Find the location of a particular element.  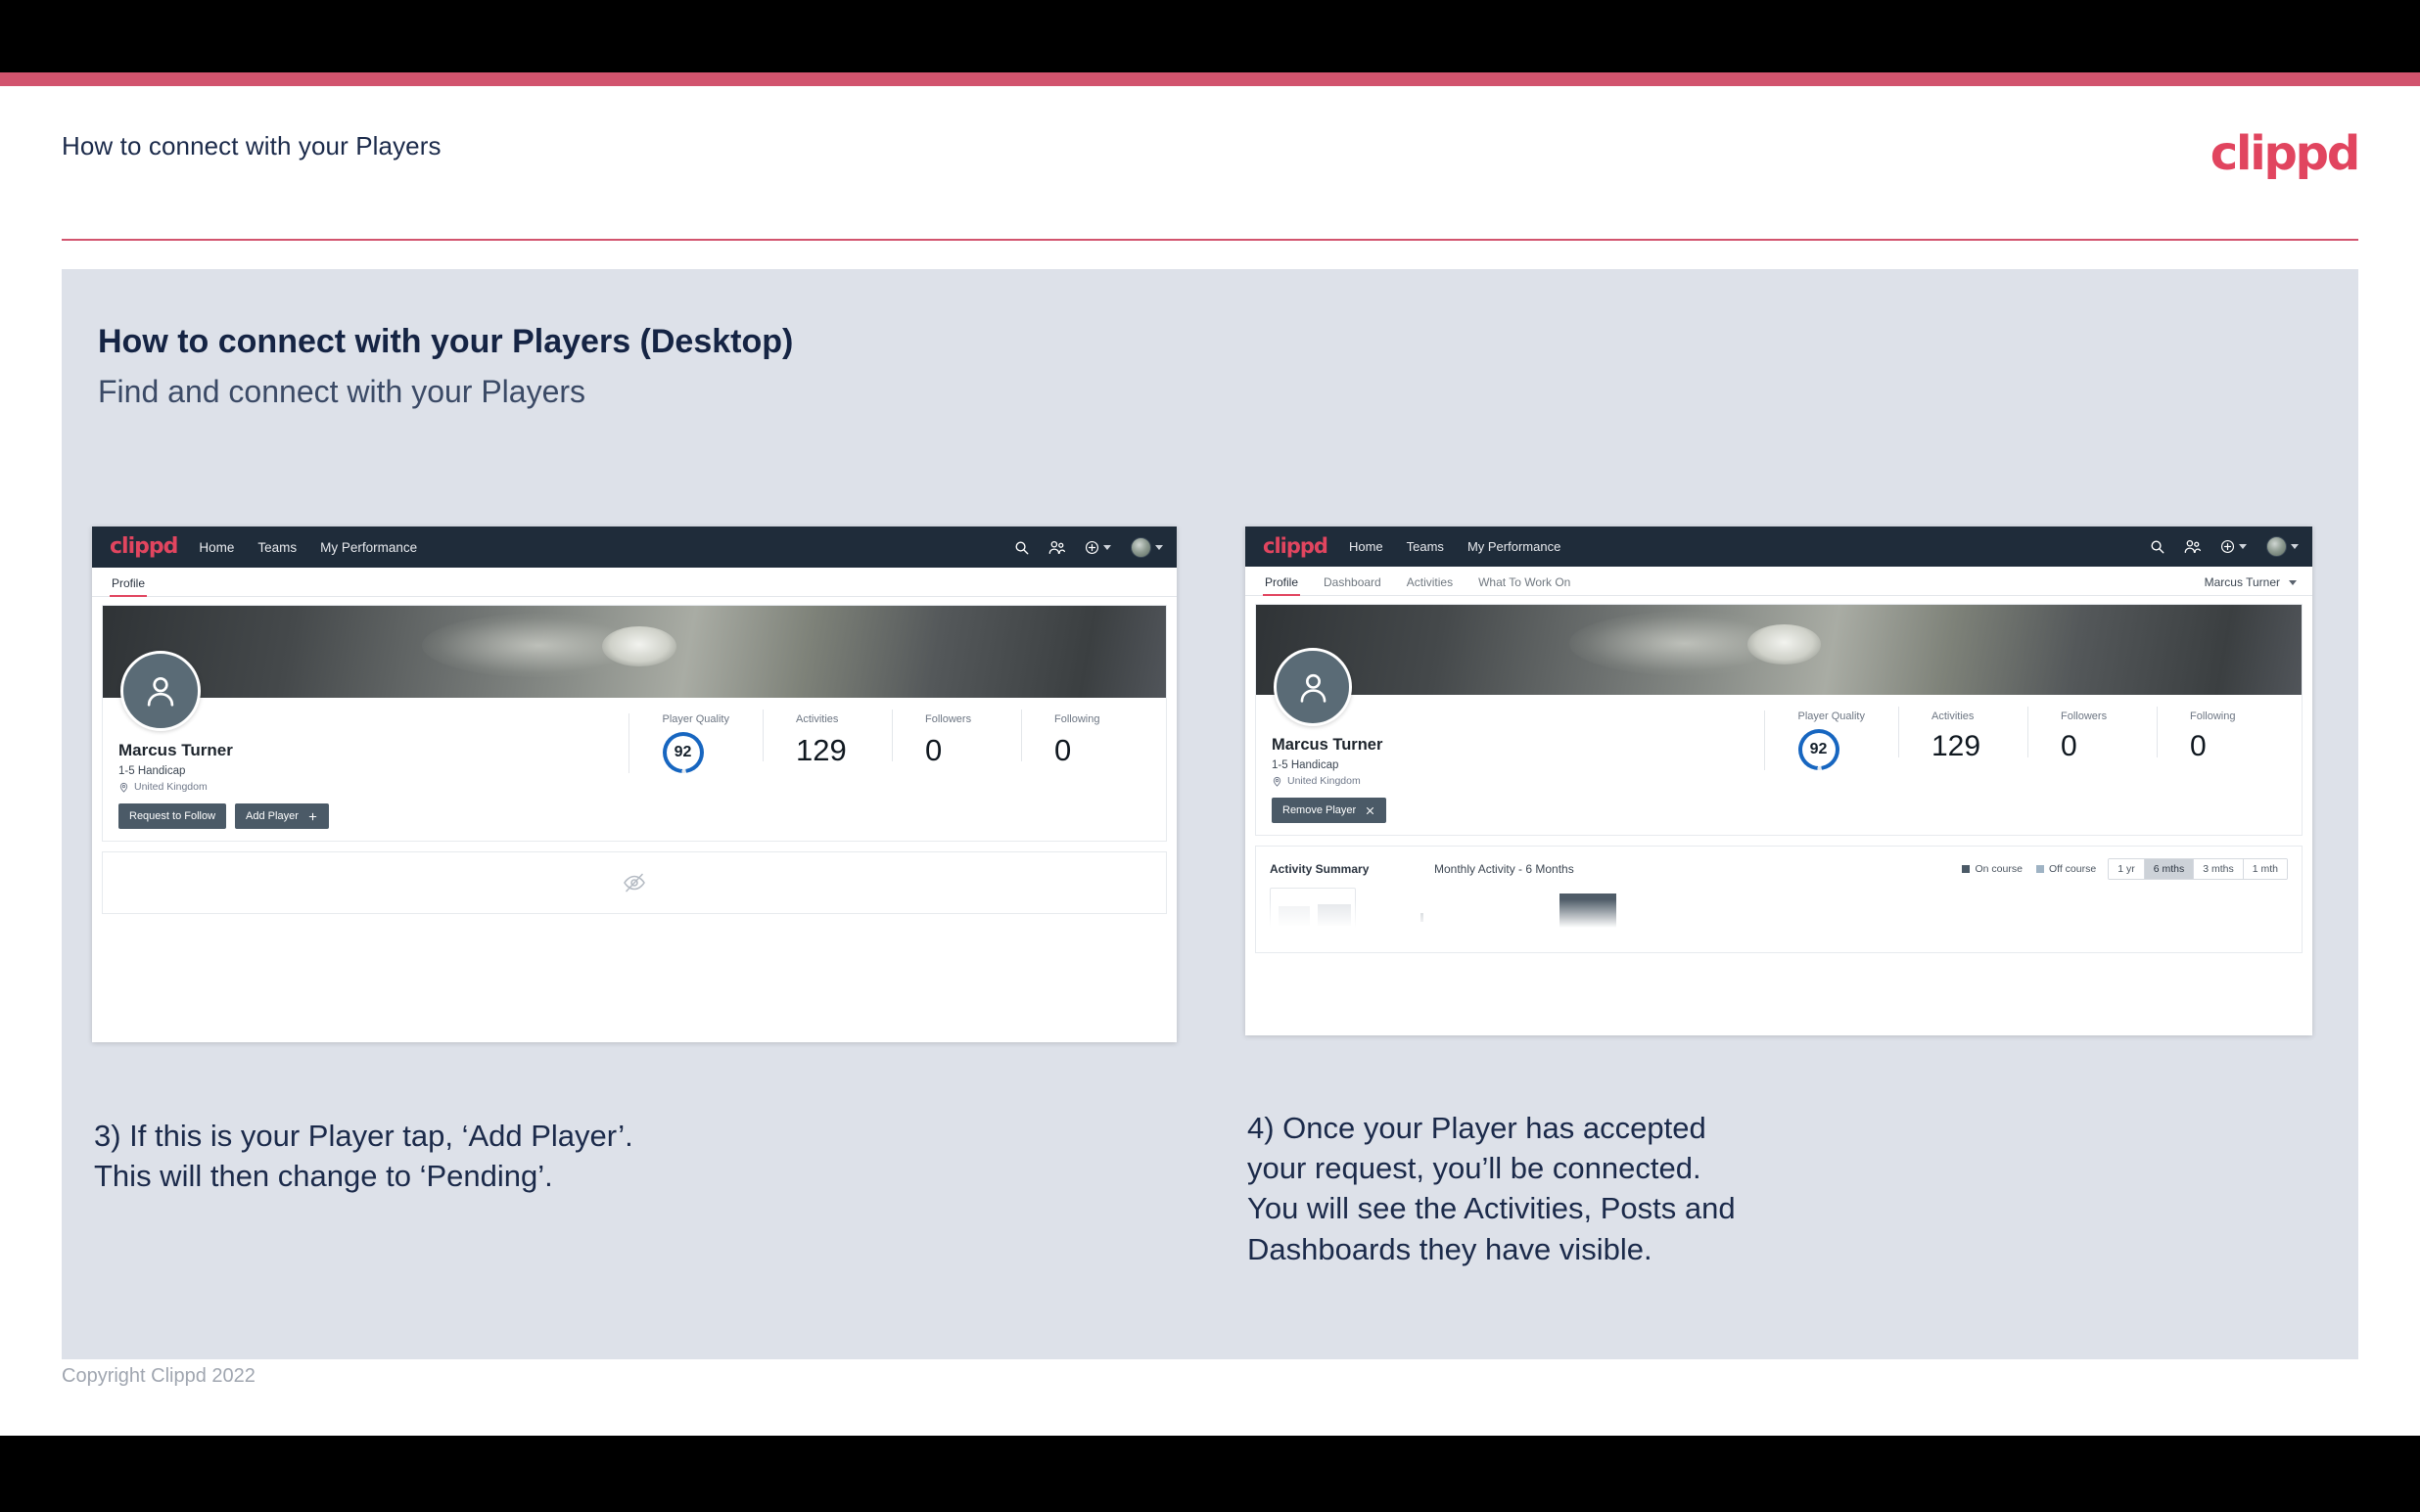

activity-legend: On course Off course is located at coordinates (2029, 869).